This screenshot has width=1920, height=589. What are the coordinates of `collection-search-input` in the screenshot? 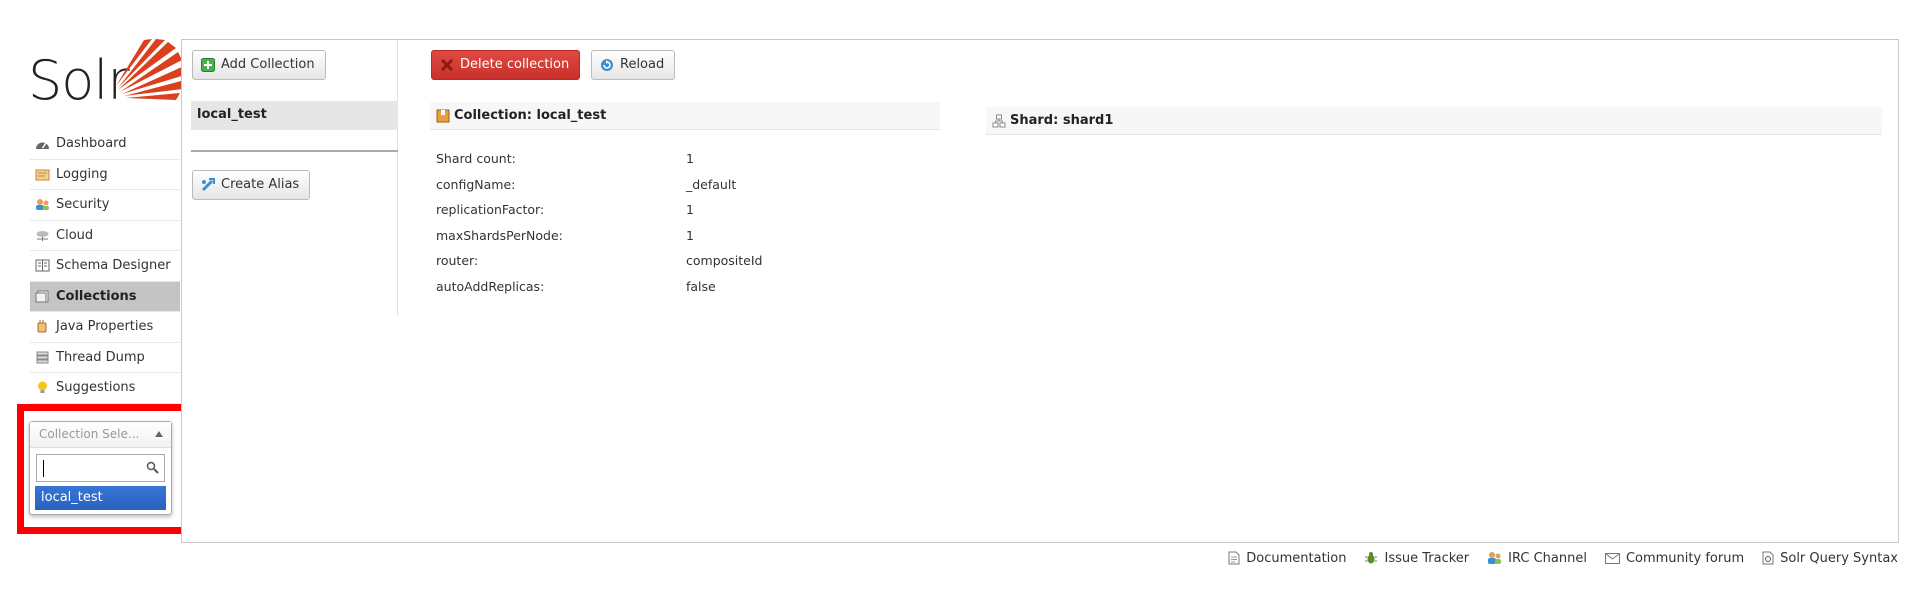 It's located at (87, 468).